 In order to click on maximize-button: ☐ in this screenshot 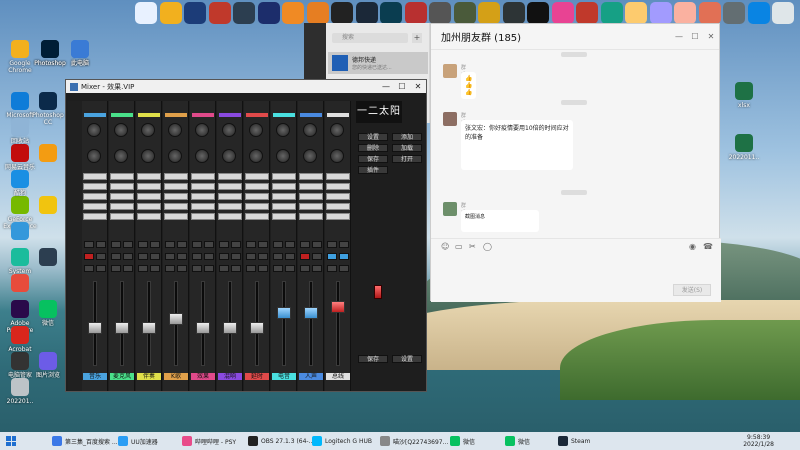, I will do `click(402, 86)`.